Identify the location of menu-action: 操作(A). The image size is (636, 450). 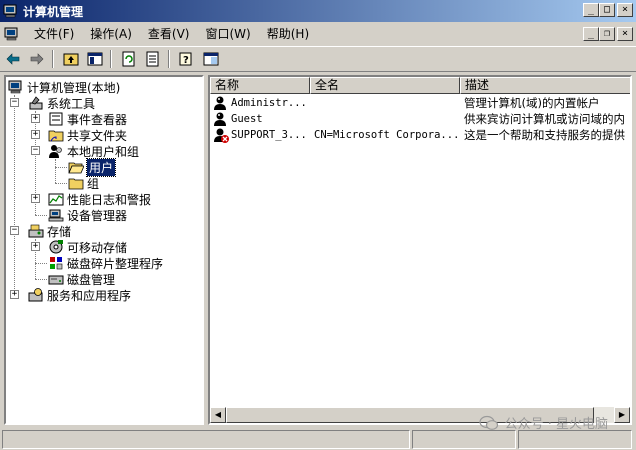
(111, 34).